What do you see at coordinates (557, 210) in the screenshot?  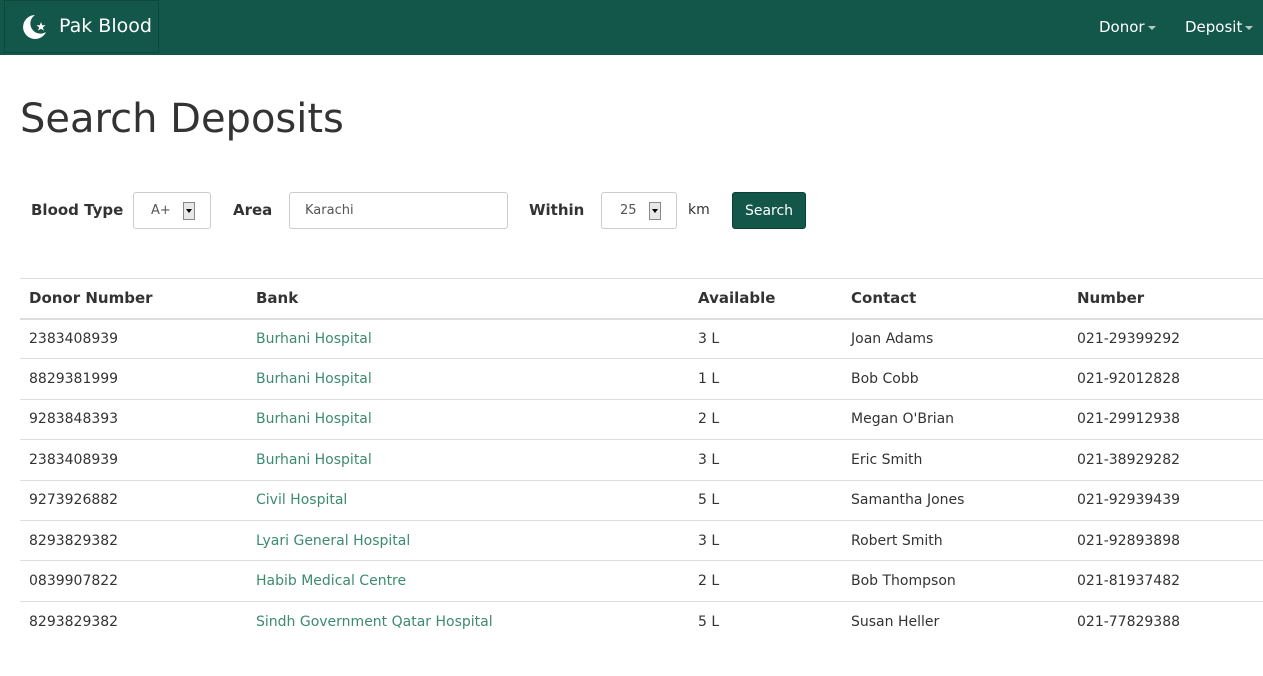 I see `within-label: Within` at bounding box center [557, 210].